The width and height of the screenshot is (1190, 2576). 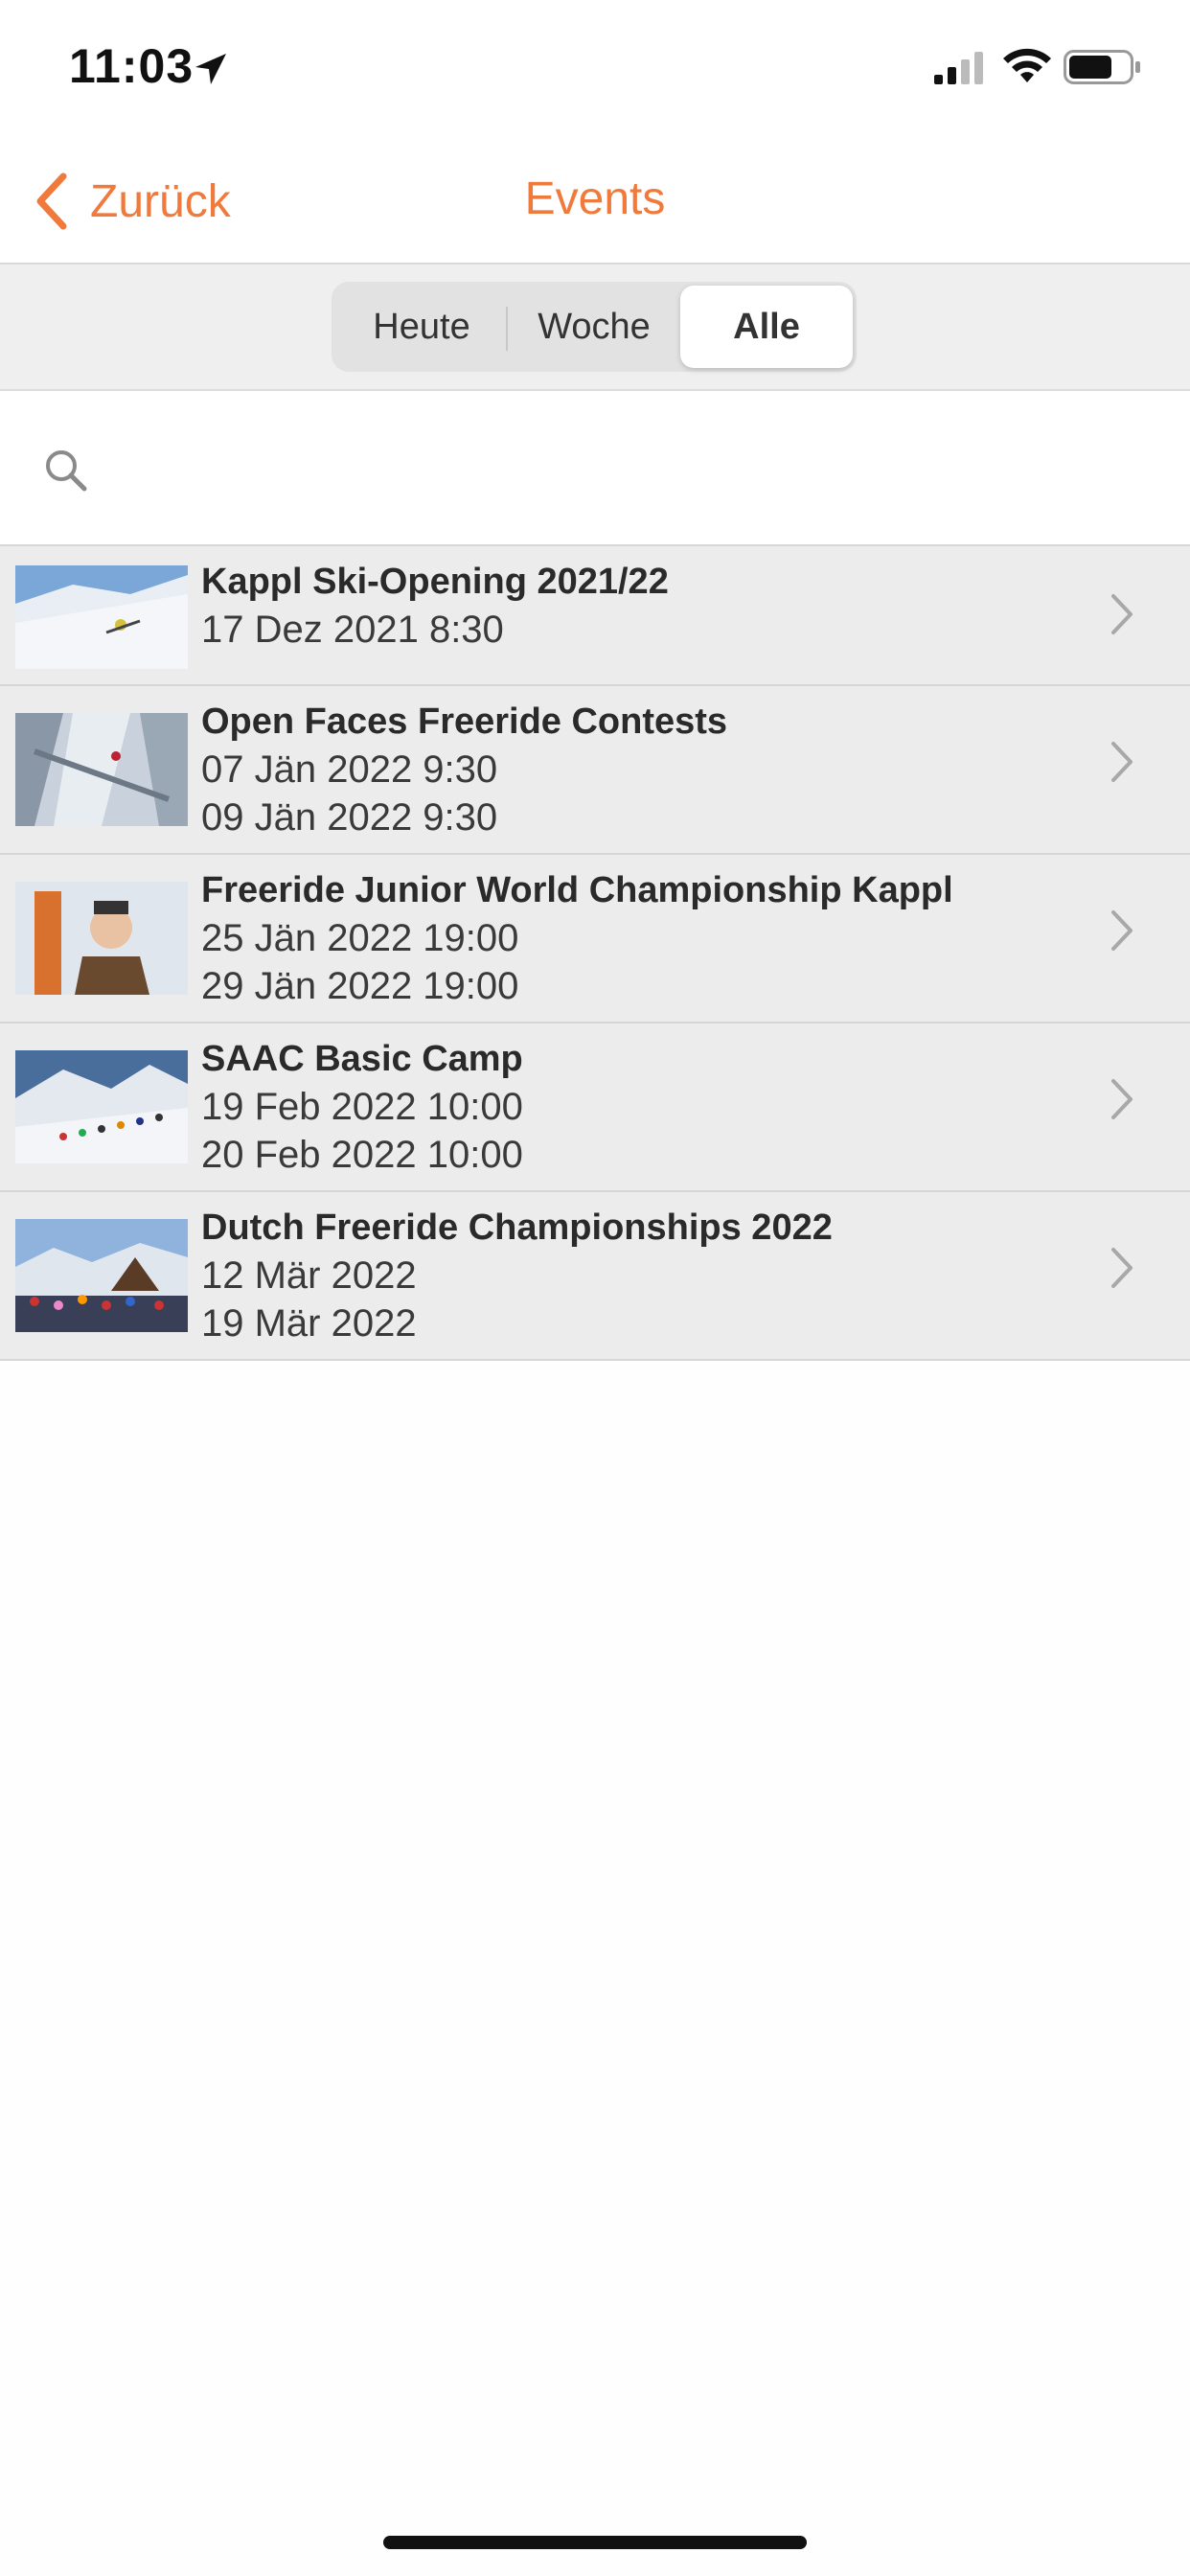 I want to click on event-date: 25 Jän 2022 19:00, so click(x=360, y=938).